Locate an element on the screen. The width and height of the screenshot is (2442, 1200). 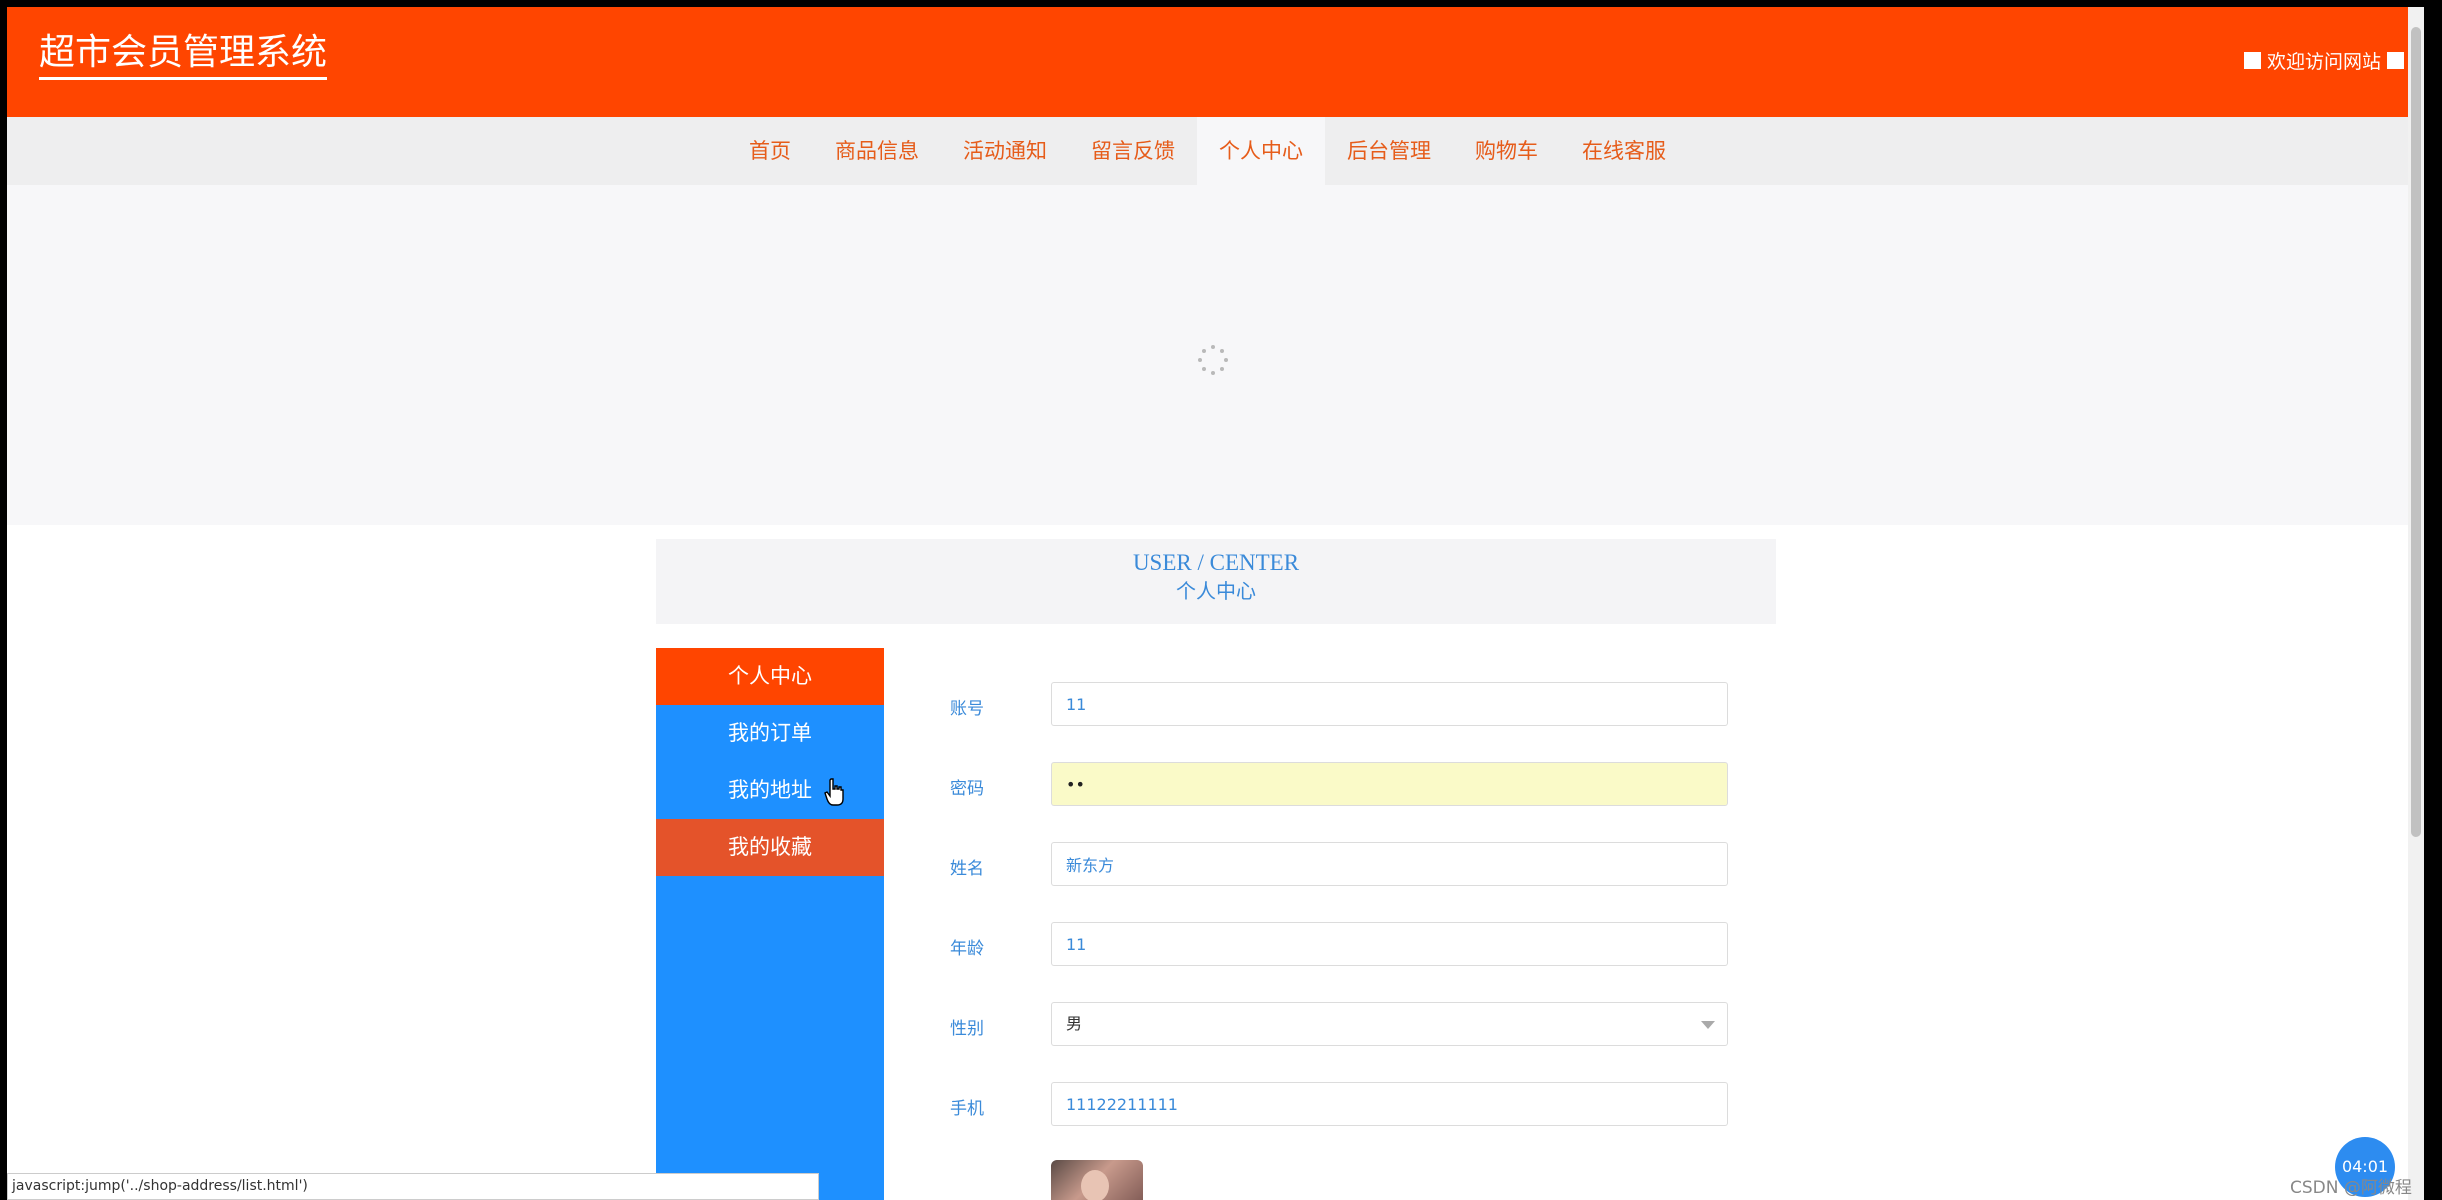
gender-value: 男 is located at coordinates (1074, 1023).